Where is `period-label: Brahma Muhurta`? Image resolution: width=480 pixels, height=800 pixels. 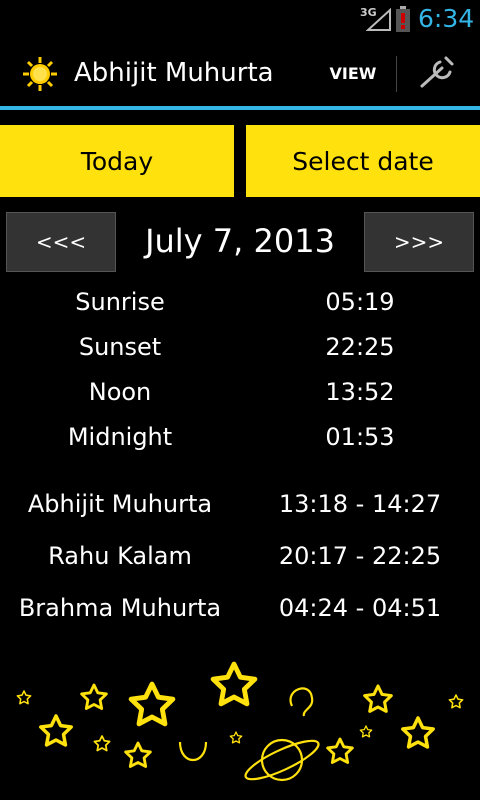 period-label: Brahma Muhurta is located at coordinates (120, 608).